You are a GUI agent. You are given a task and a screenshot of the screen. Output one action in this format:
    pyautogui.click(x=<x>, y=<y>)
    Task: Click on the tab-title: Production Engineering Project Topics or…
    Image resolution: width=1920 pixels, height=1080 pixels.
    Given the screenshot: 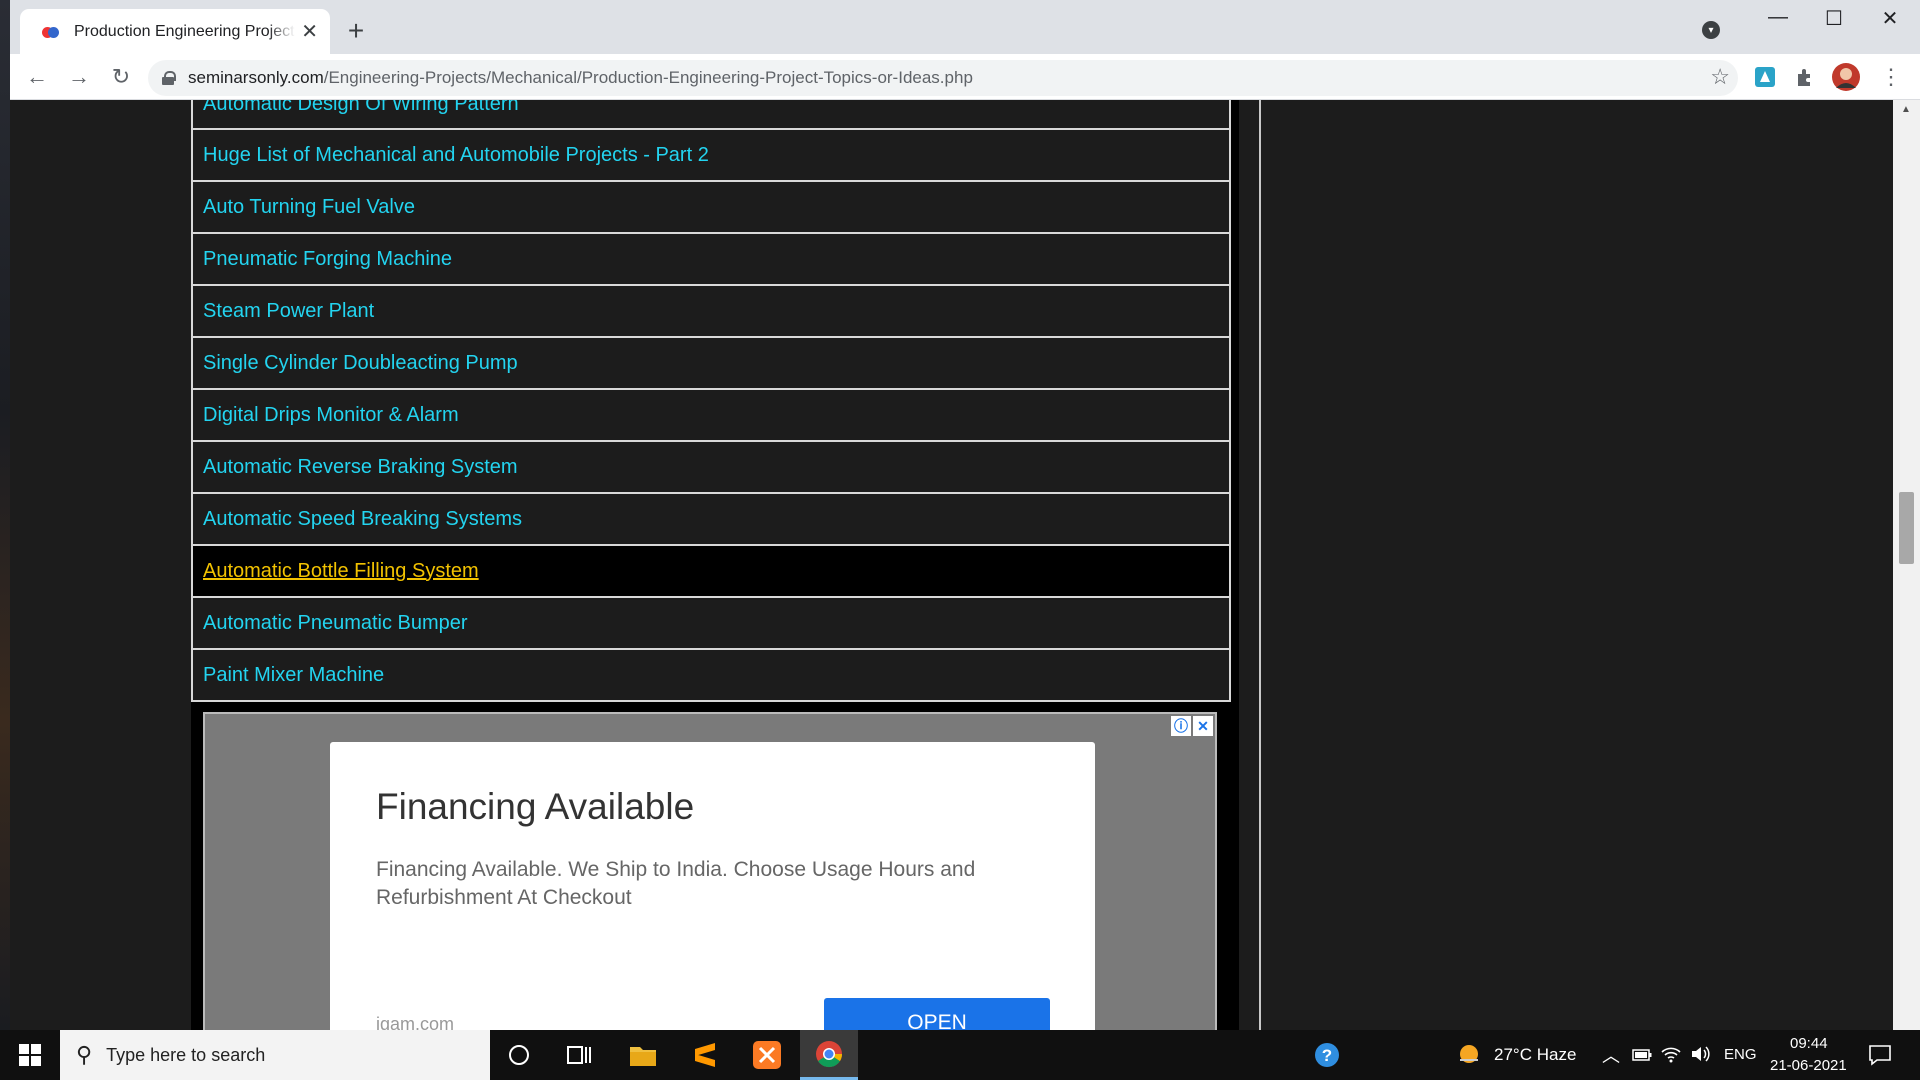 What is the action you would take?
    pyautogui.click(x=184, y=31)
    